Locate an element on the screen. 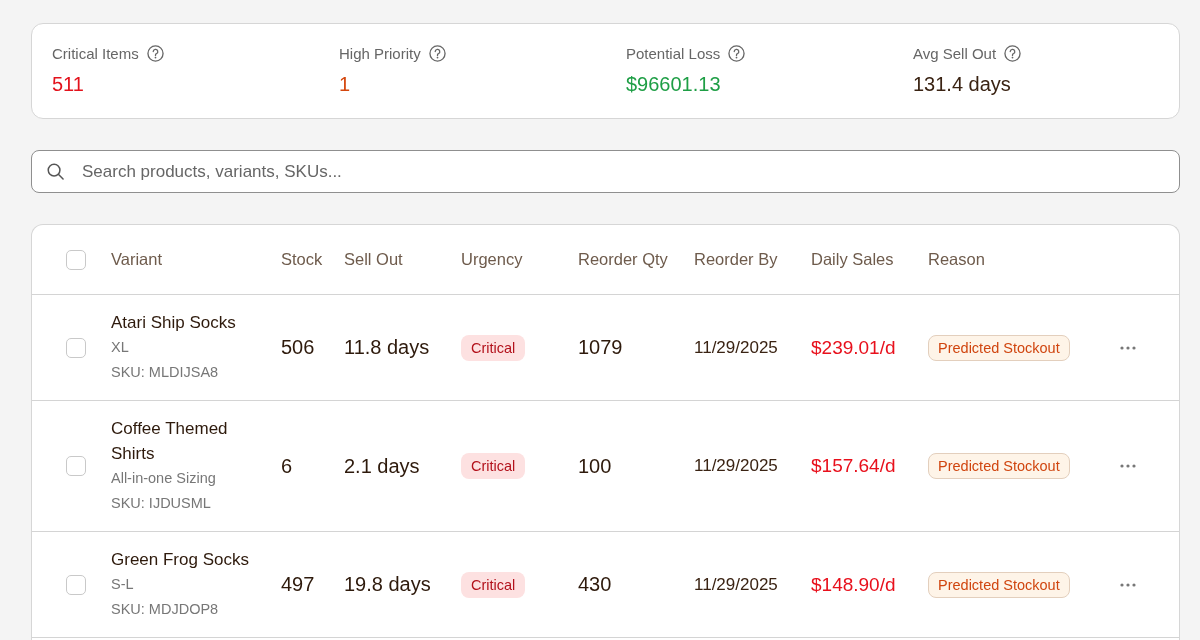 Image resolution: width=1200 pixels, height=640 pixels. column-header: Stock is located at coordinates (302, 259).